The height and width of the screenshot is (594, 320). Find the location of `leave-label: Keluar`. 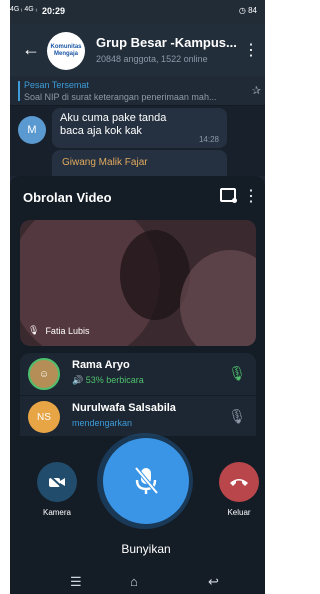

leave-label: Keluar is located at coordinates (239, 512).